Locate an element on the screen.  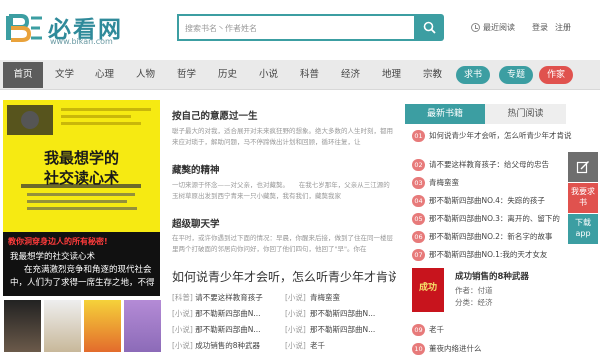
cover-caption-text-2: 中，人们为了求得一席生存之地，不得 is located at coordinates (82, 283).